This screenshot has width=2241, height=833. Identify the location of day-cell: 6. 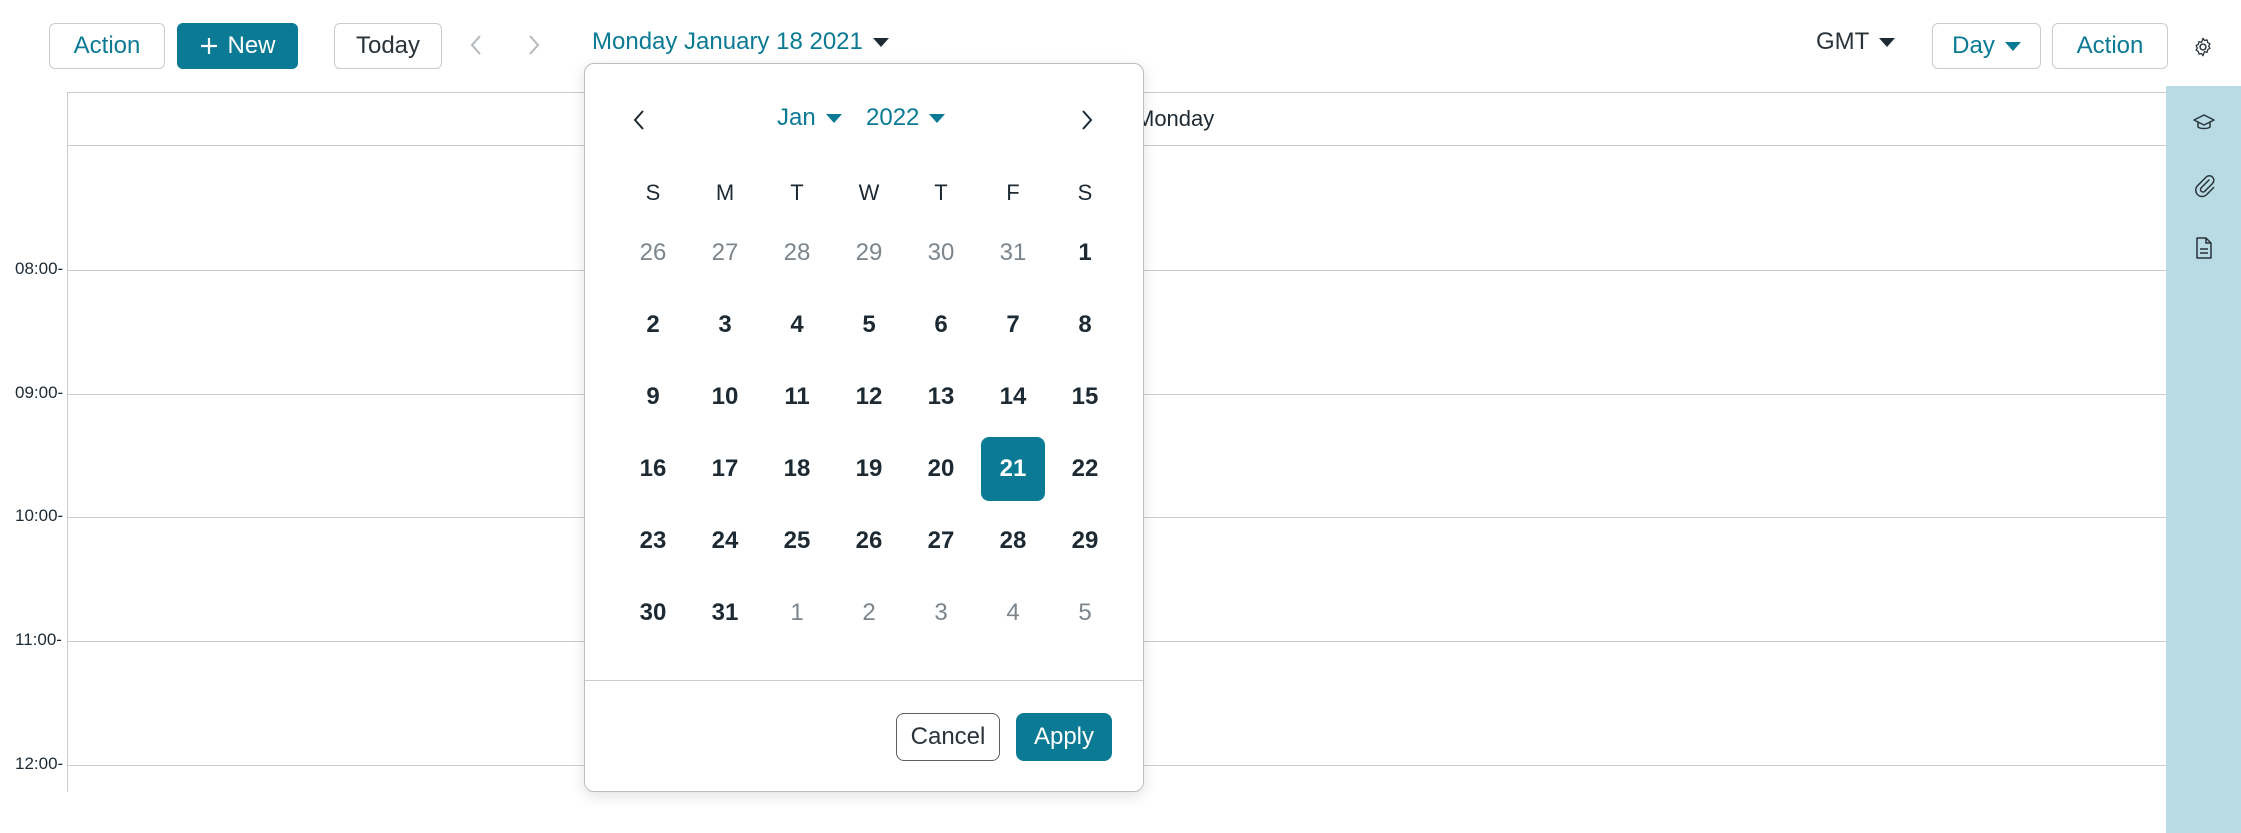
(941, 325).